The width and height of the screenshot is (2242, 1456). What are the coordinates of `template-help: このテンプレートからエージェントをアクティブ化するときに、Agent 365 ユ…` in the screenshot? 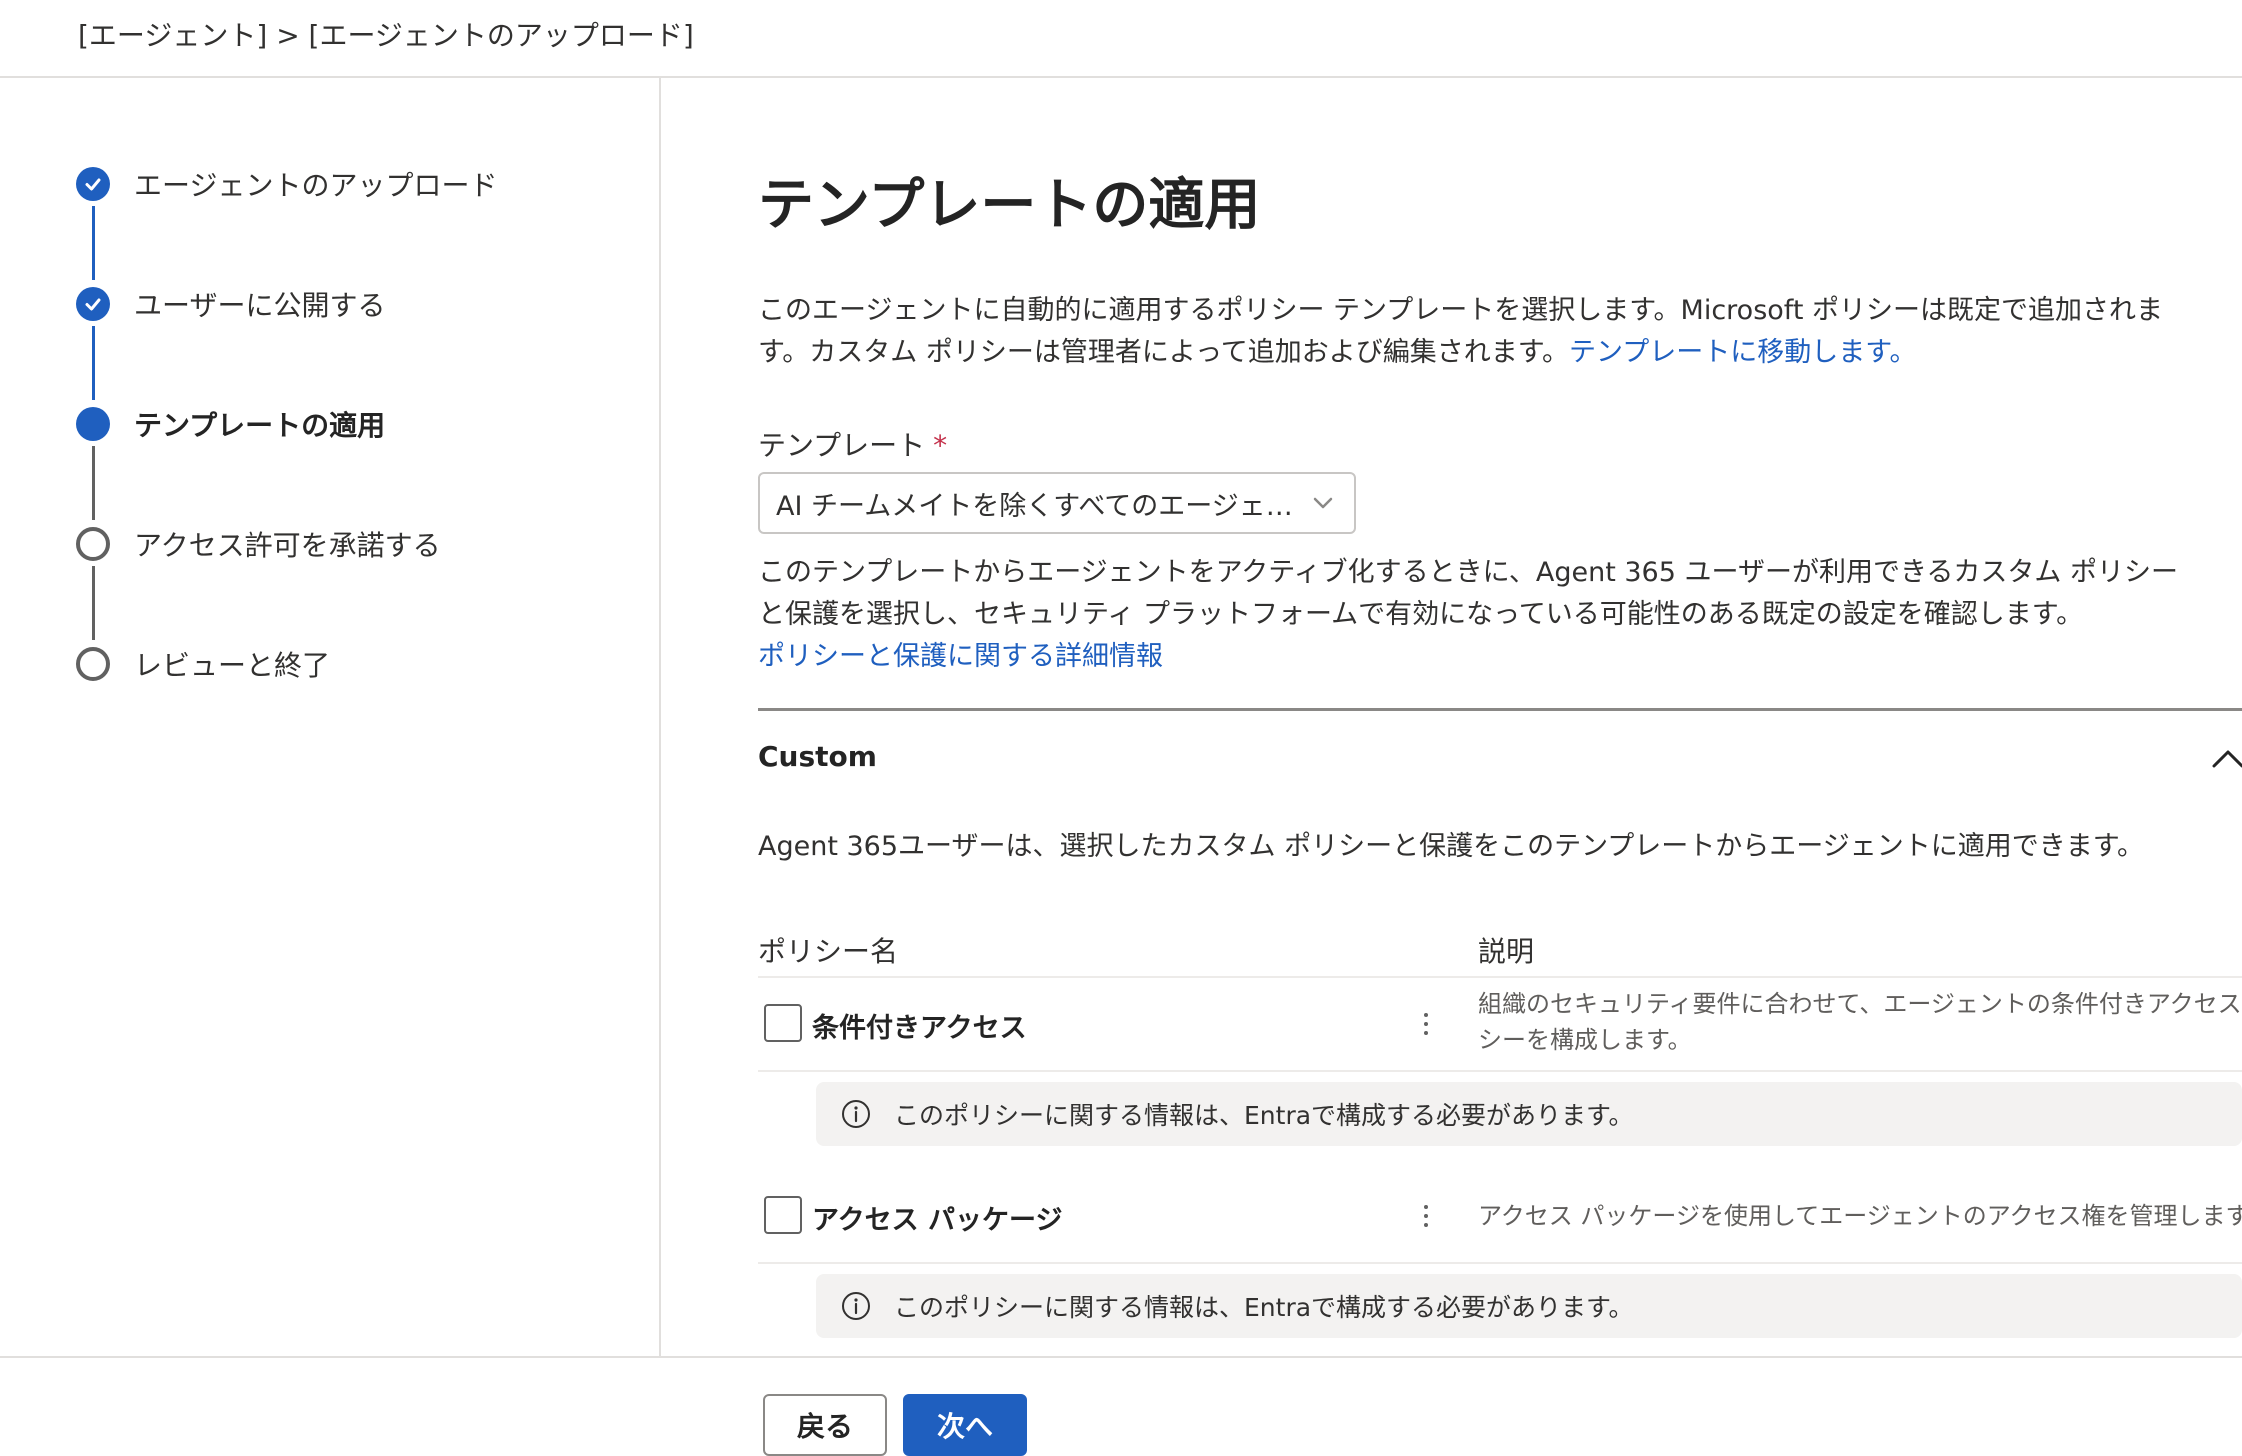 It's located at (1478, 615).